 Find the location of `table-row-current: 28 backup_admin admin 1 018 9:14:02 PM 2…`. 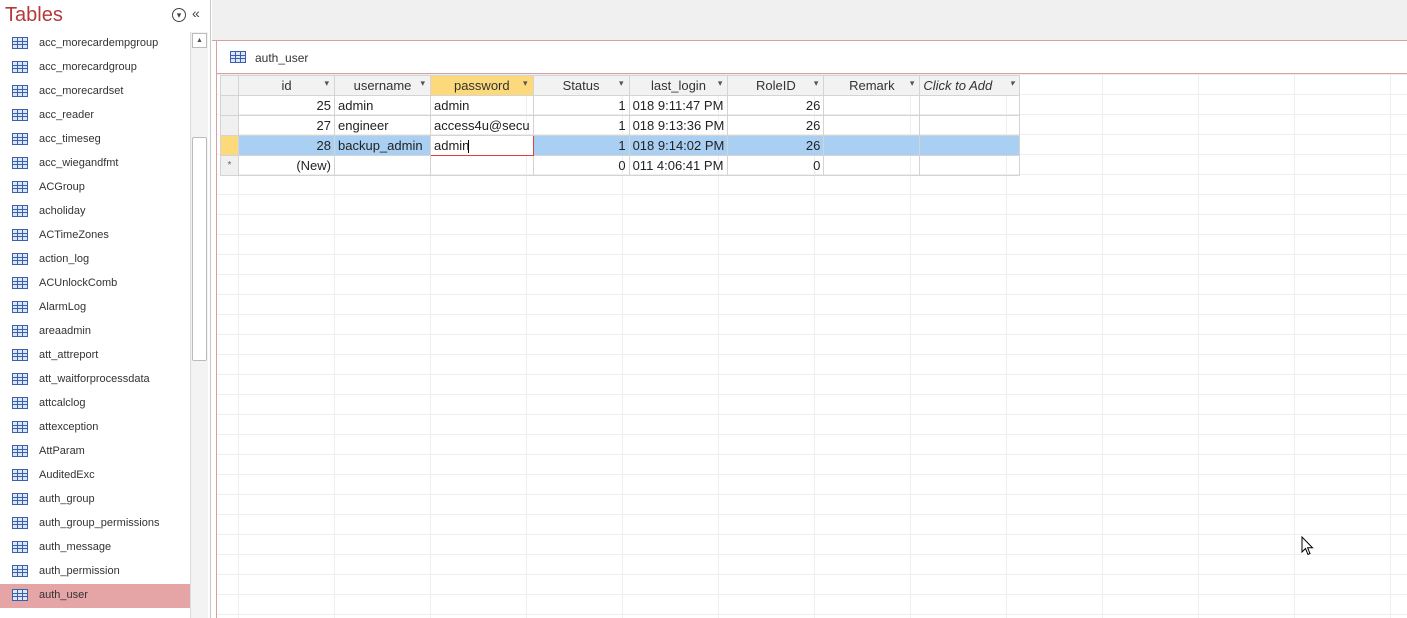

table-row-current: 28 backup_admin admin 1 018 9:14:02 PM 2… is located at coordinates (620, 145).